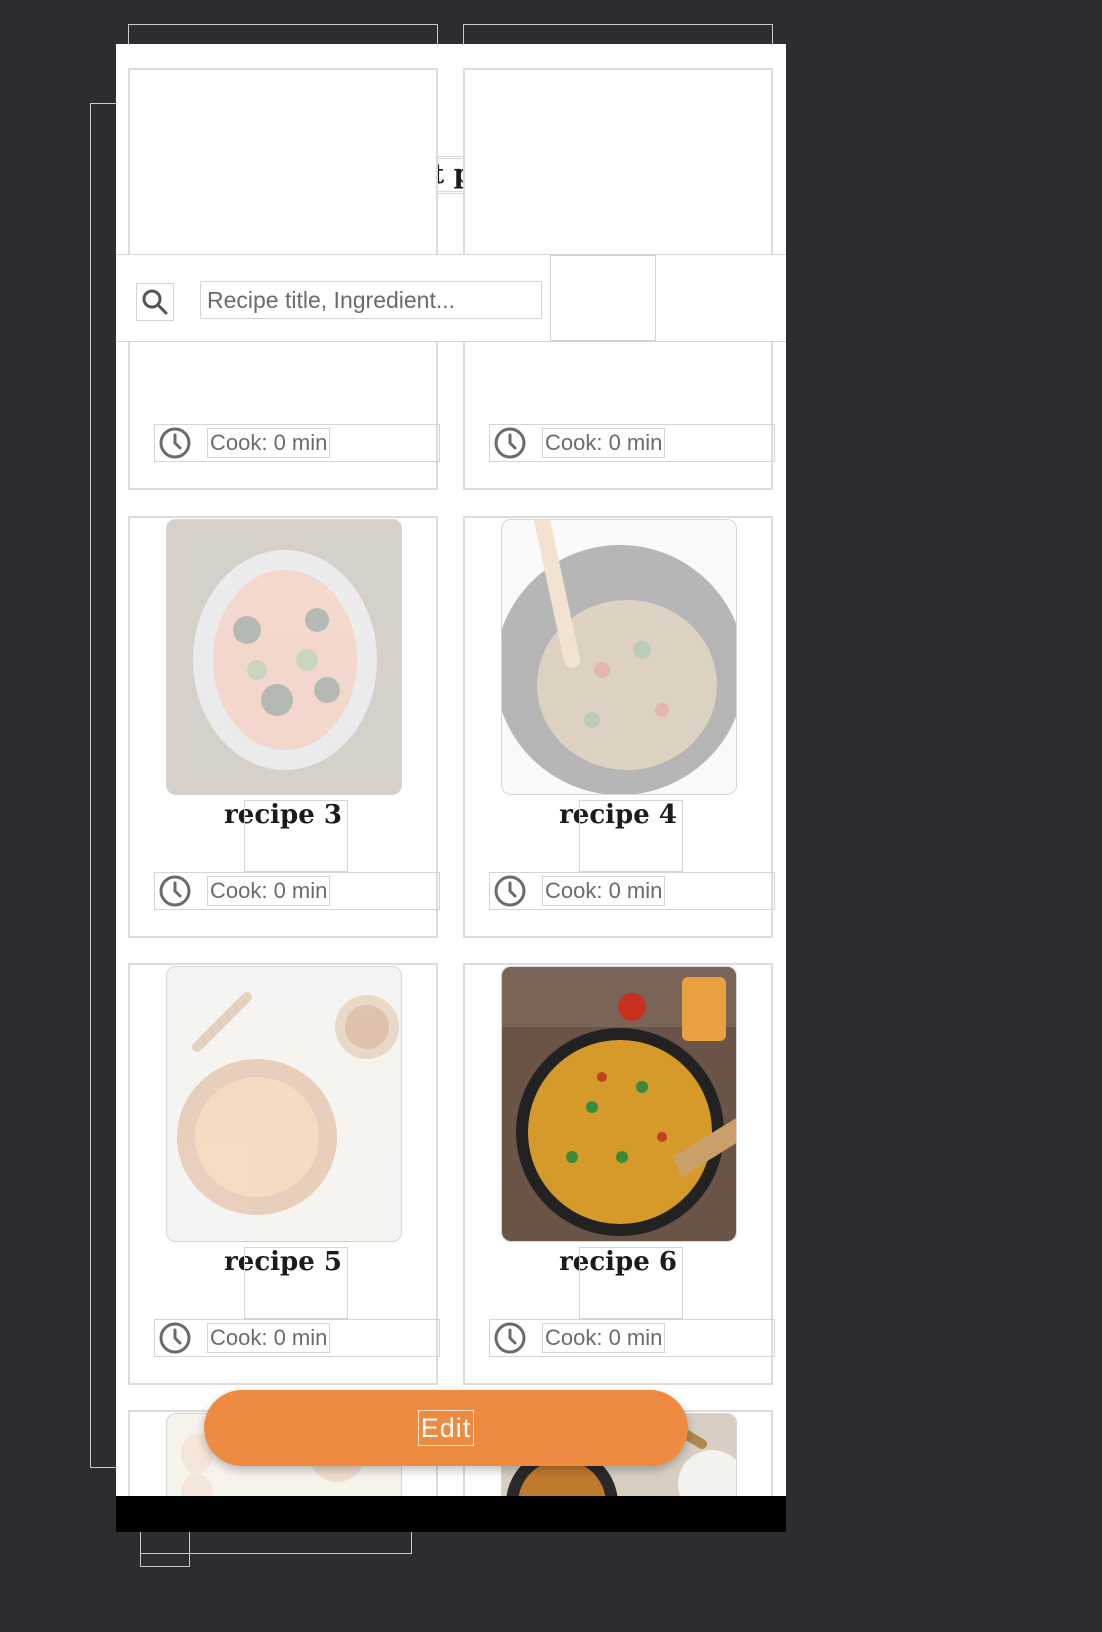  I want to click on recipe-card: recipe 5 Cook: 0 min, so click(284, 1174).